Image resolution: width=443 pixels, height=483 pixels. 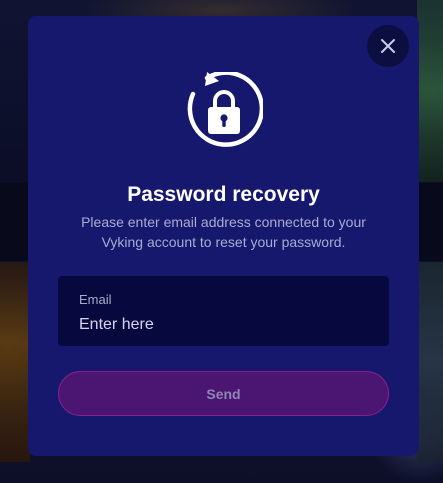 I want to click on background-game-tile-right, so click(x=430, y=362).